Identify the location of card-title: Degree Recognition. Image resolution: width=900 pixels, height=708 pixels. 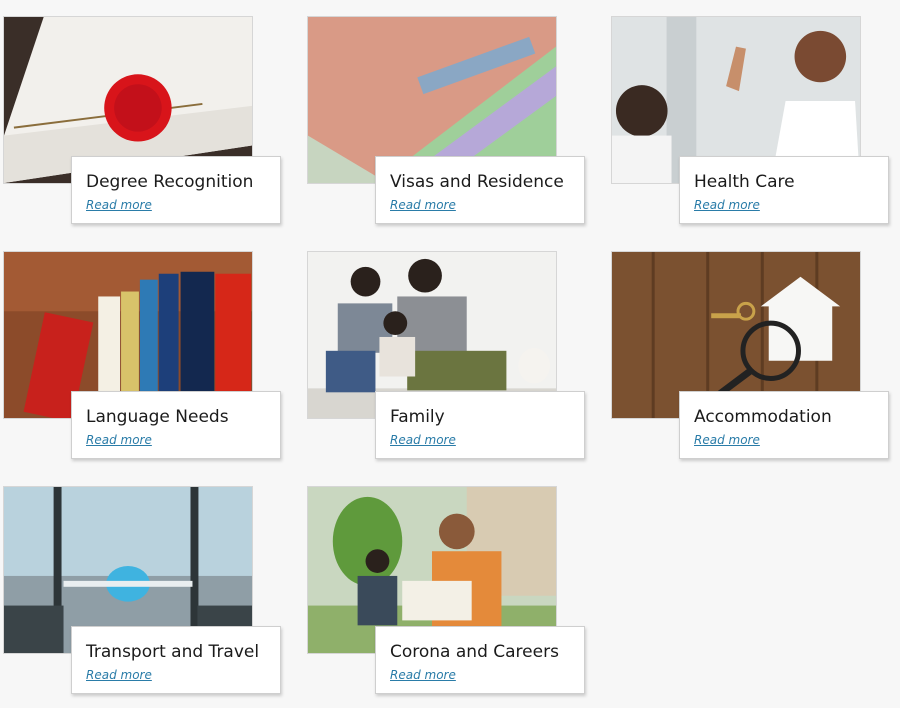
(170, 182).